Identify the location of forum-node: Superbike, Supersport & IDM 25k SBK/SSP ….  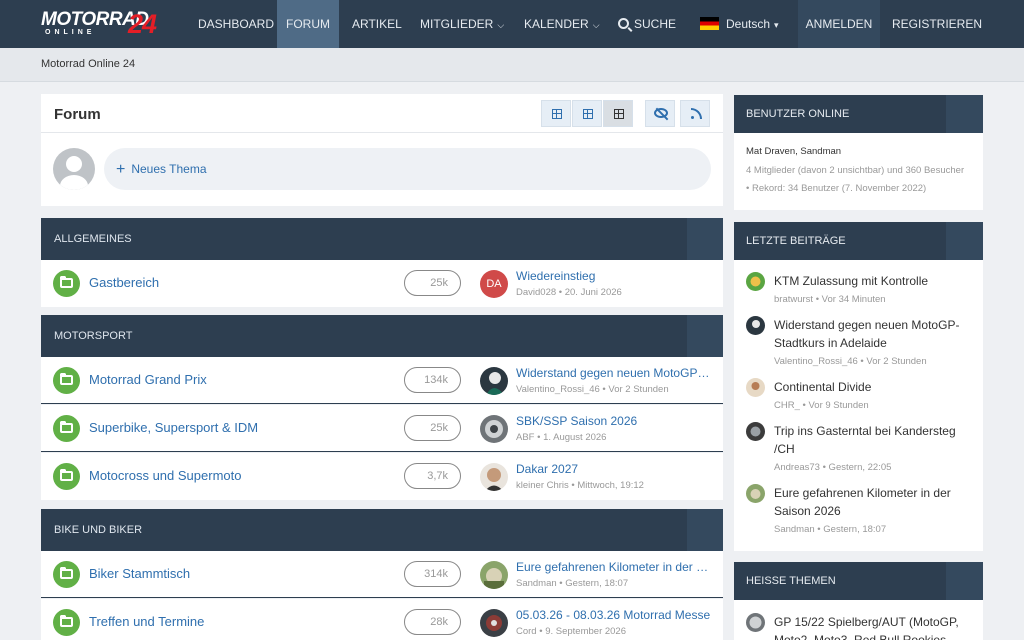
(382, 428).